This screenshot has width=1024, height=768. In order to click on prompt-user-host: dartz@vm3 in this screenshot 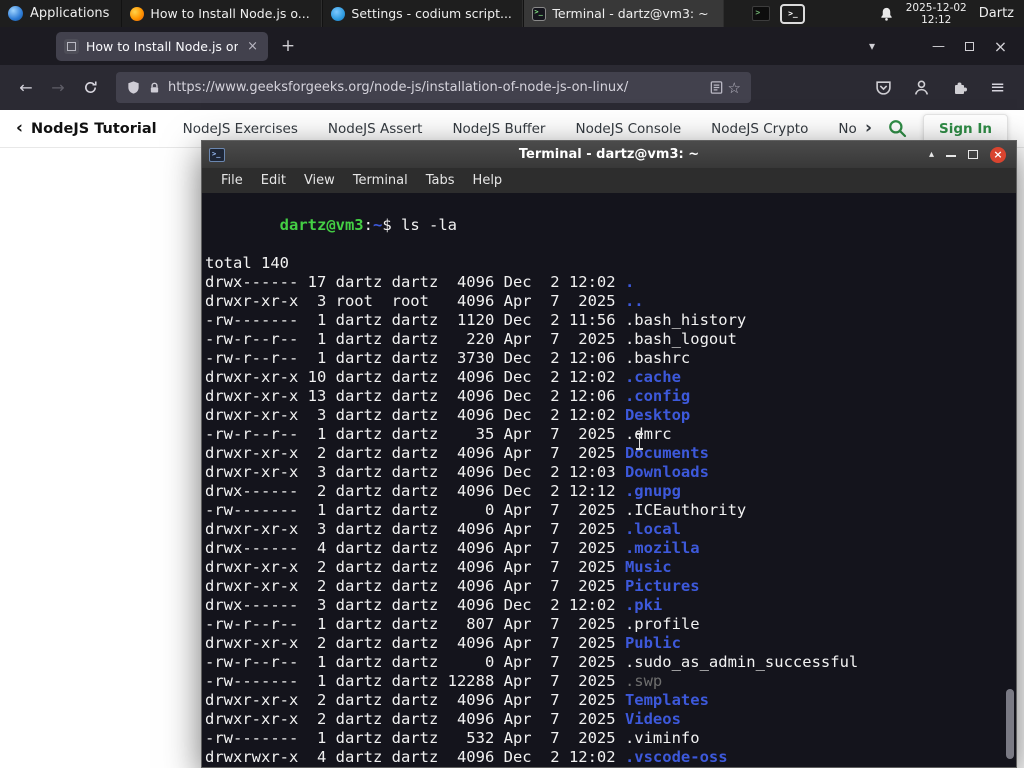, I will do `click(321, 225)`.